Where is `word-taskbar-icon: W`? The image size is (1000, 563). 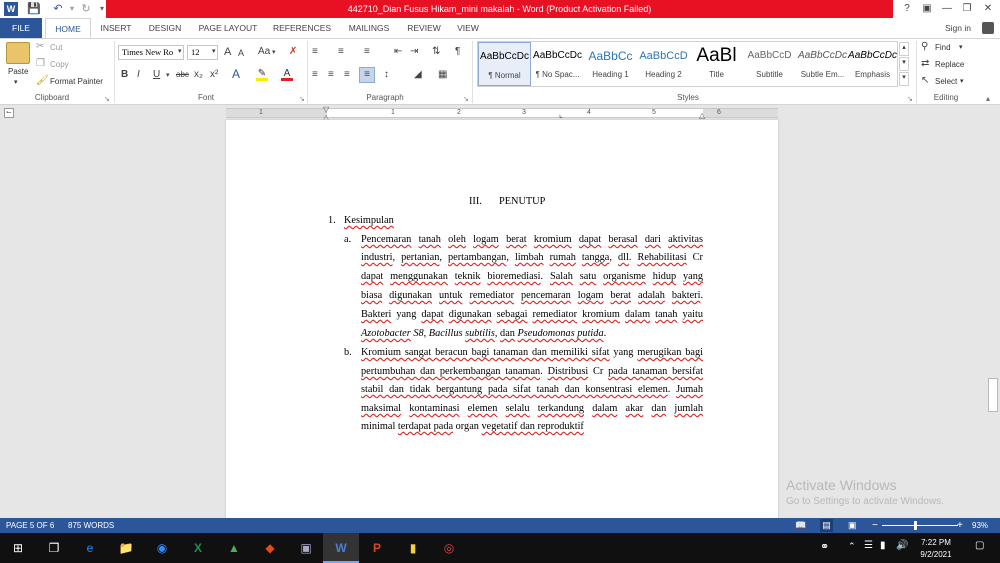
word-taskbar-icon: W is located at coordinates (341, 548).